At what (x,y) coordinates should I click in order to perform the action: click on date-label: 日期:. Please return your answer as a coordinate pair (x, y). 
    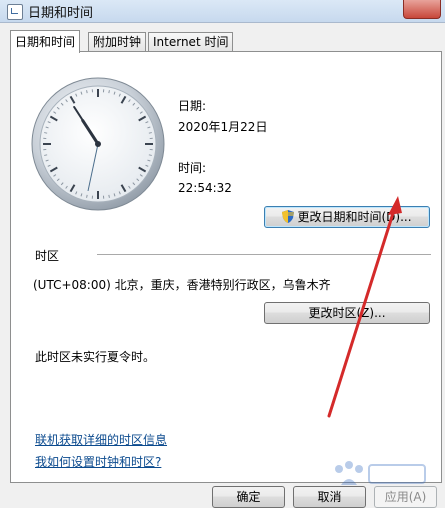
    Looking at the image, I should click on (192, 106).